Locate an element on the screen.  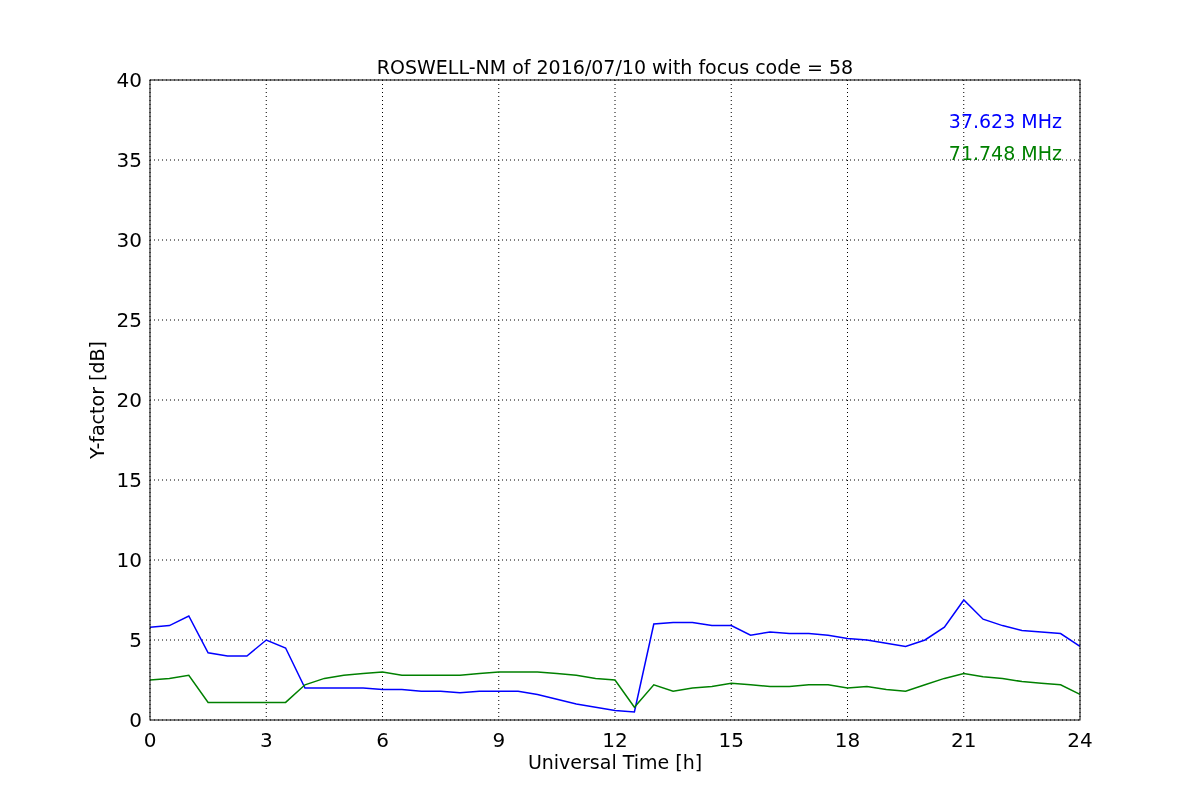
tick-label: 40 is located at coordinates (129, 80).